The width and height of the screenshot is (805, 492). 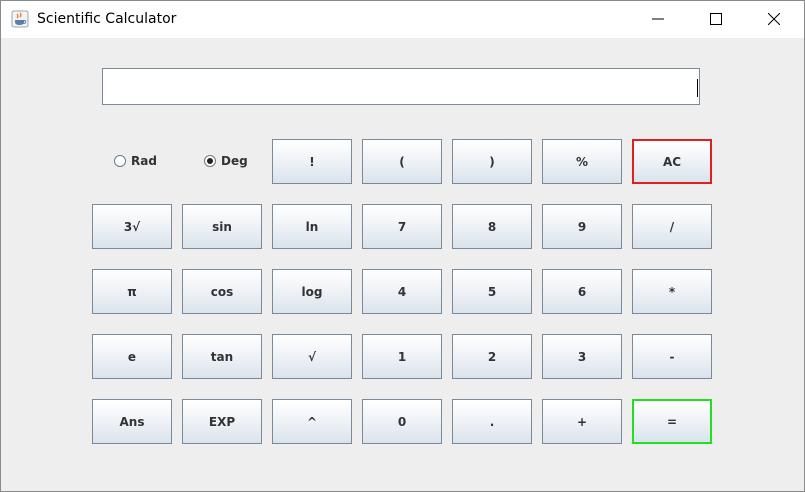 I want to click on radio-rad: Rad, so click(x=135, y=161).